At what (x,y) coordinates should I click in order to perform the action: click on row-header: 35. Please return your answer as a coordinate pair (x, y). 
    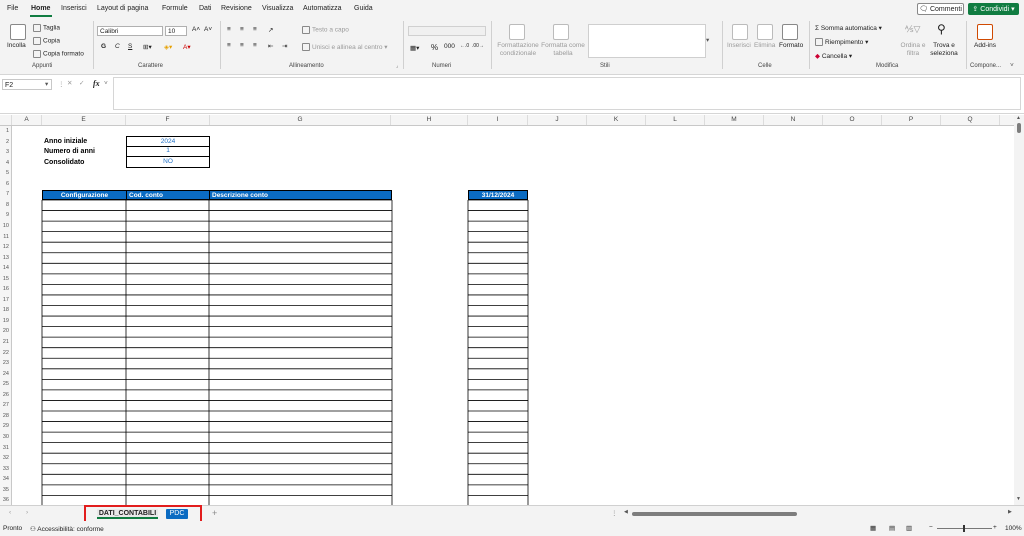
    Looking at the image, I should click on (5, 490).